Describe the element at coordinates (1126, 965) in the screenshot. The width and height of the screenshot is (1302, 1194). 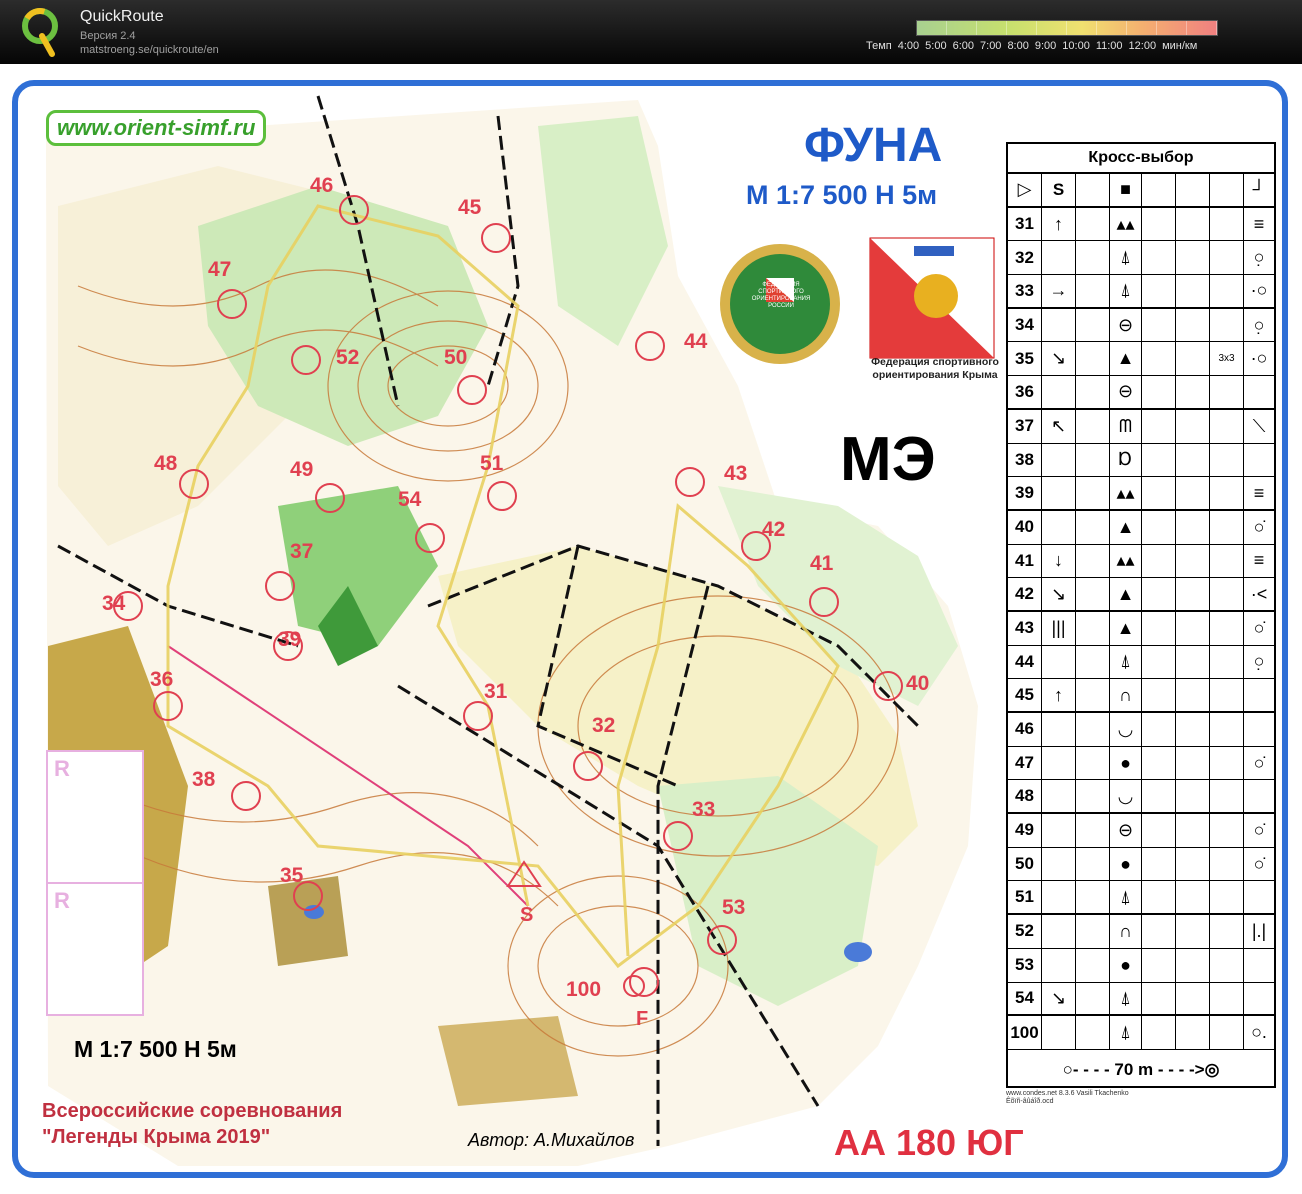
I see `cd-cell: ●` at that location.